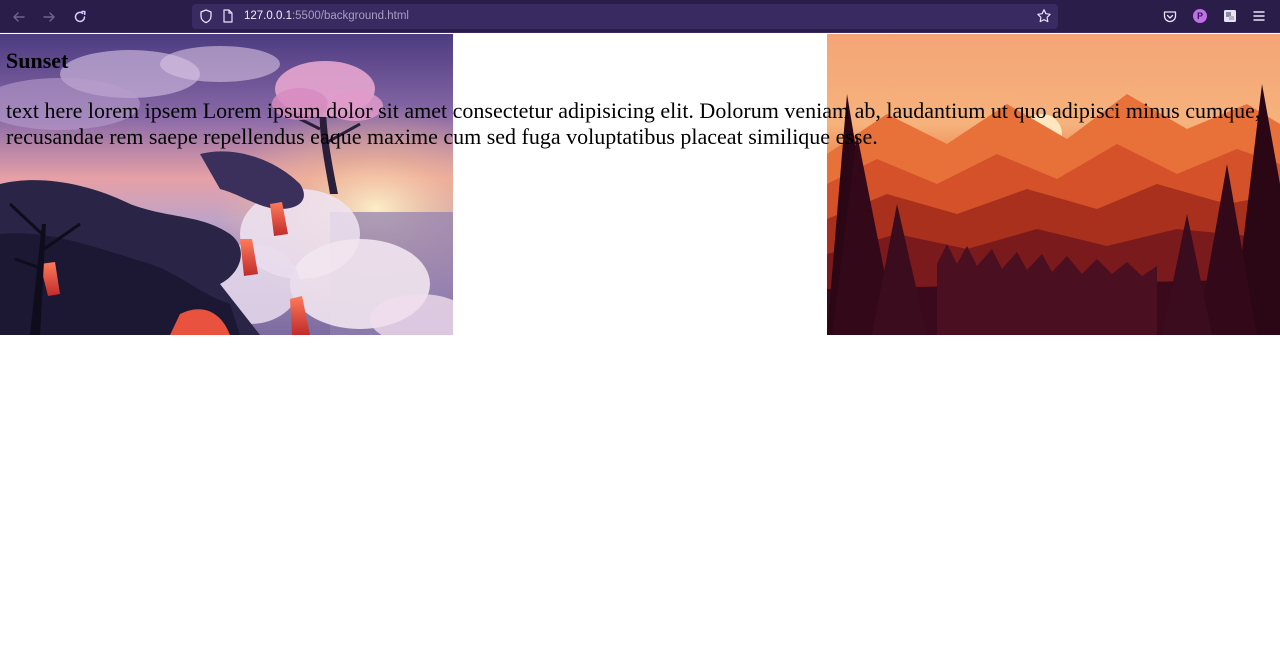 Image resolution: width=1280 pixels, height=657 pixels. I want to click on url-path: :5500/background.html, so click(350, 16).